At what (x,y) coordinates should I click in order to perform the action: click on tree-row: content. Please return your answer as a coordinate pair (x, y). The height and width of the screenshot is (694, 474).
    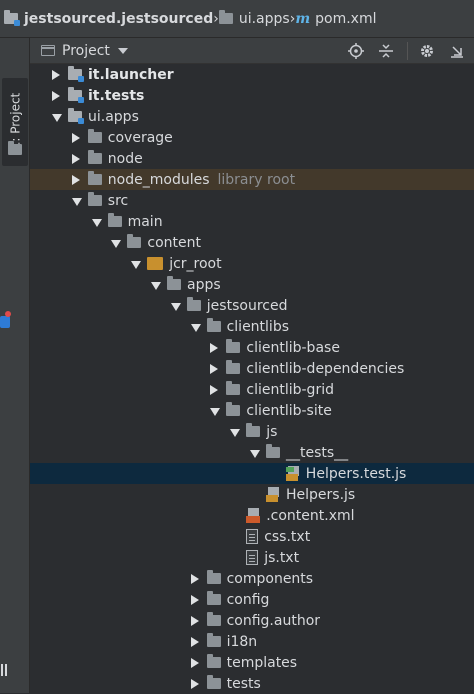
    Looking at the image, I should click on (252, 242).